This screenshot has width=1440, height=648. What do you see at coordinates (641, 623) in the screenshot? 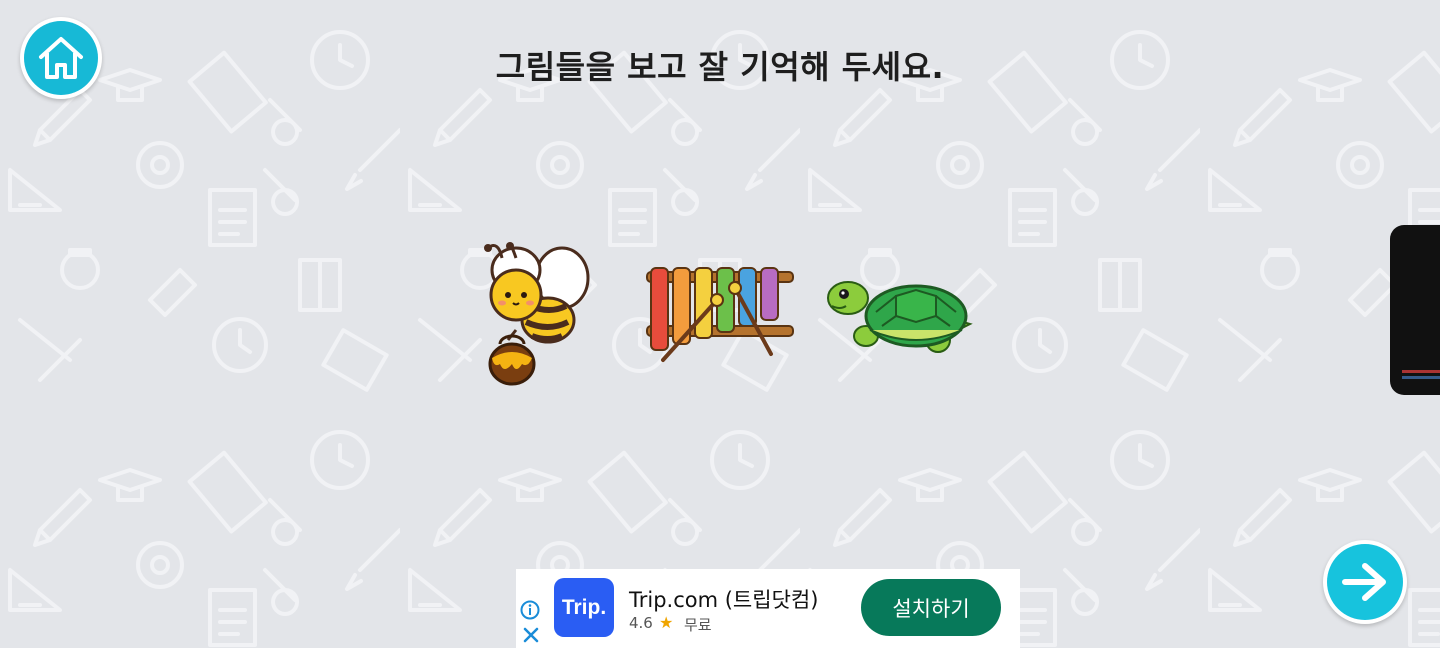
I see `ad-rating: 4.6` at bounding box center [641, 623].